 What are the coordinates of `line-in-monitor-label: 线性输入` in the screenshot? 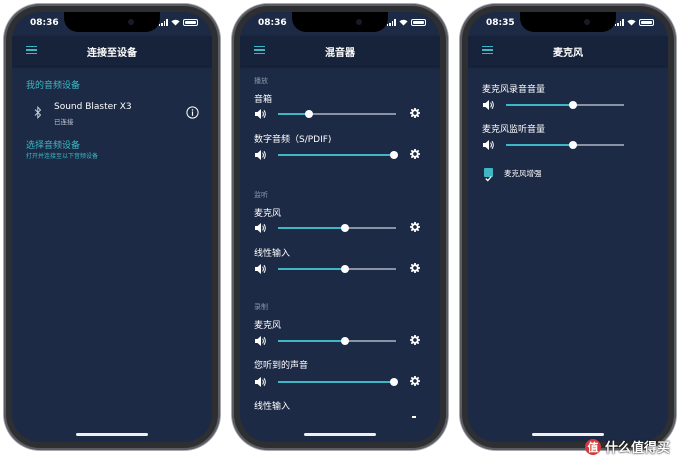 It's located at (272, 254).